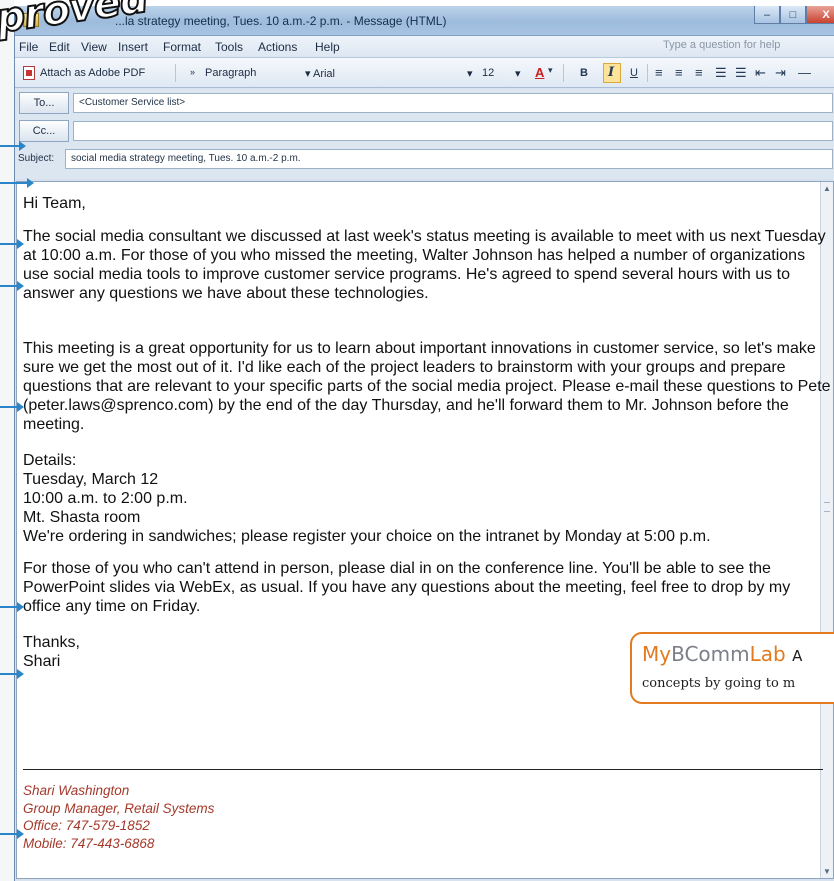  I want to click on underline-button: U, so click(634, 73).